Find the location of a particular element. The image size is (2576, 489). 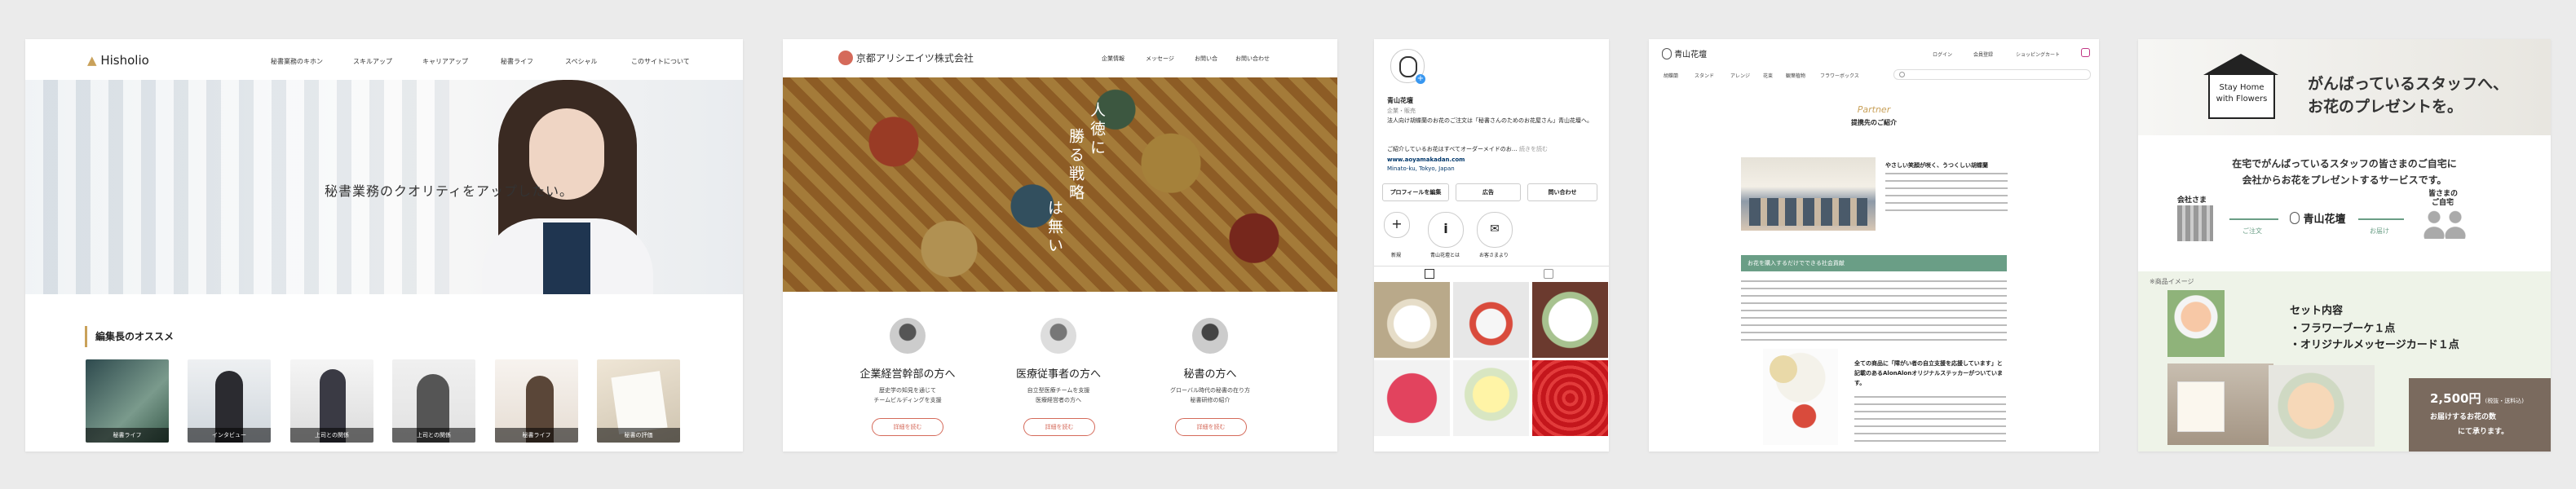

price-value: 2,500円 (税抜・送料込) is located at coordinates (2477, 398).